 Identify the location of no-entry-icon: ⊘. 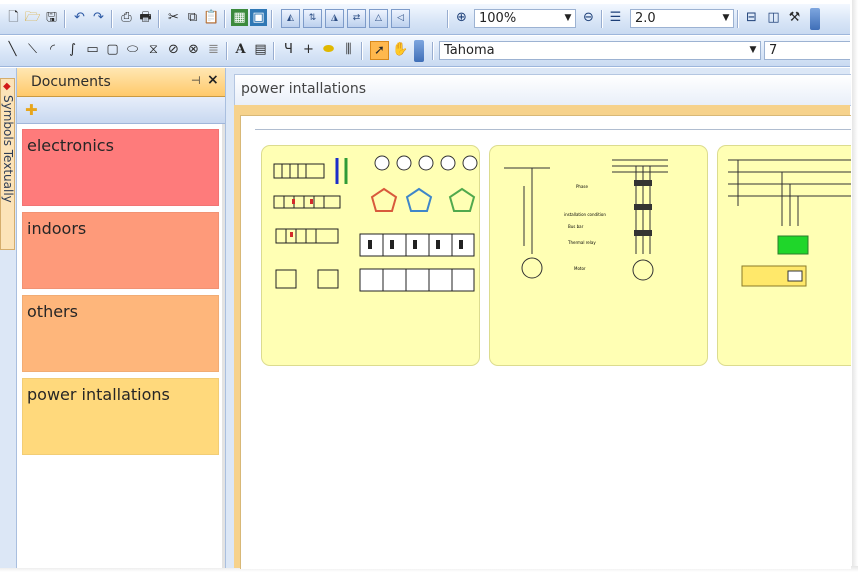
(173, 49).